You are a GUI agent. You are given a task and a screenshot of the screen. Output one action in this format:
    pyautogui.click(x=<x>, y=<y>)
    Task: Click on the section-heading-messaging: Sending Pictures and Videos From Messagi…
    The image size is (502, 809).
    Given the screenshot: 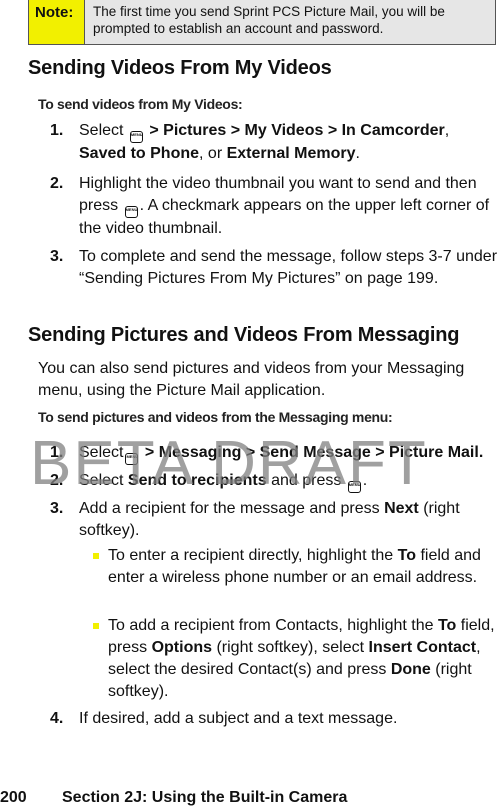 What is the action you would take?
    pyautogui.click(x=244, y=335)
    